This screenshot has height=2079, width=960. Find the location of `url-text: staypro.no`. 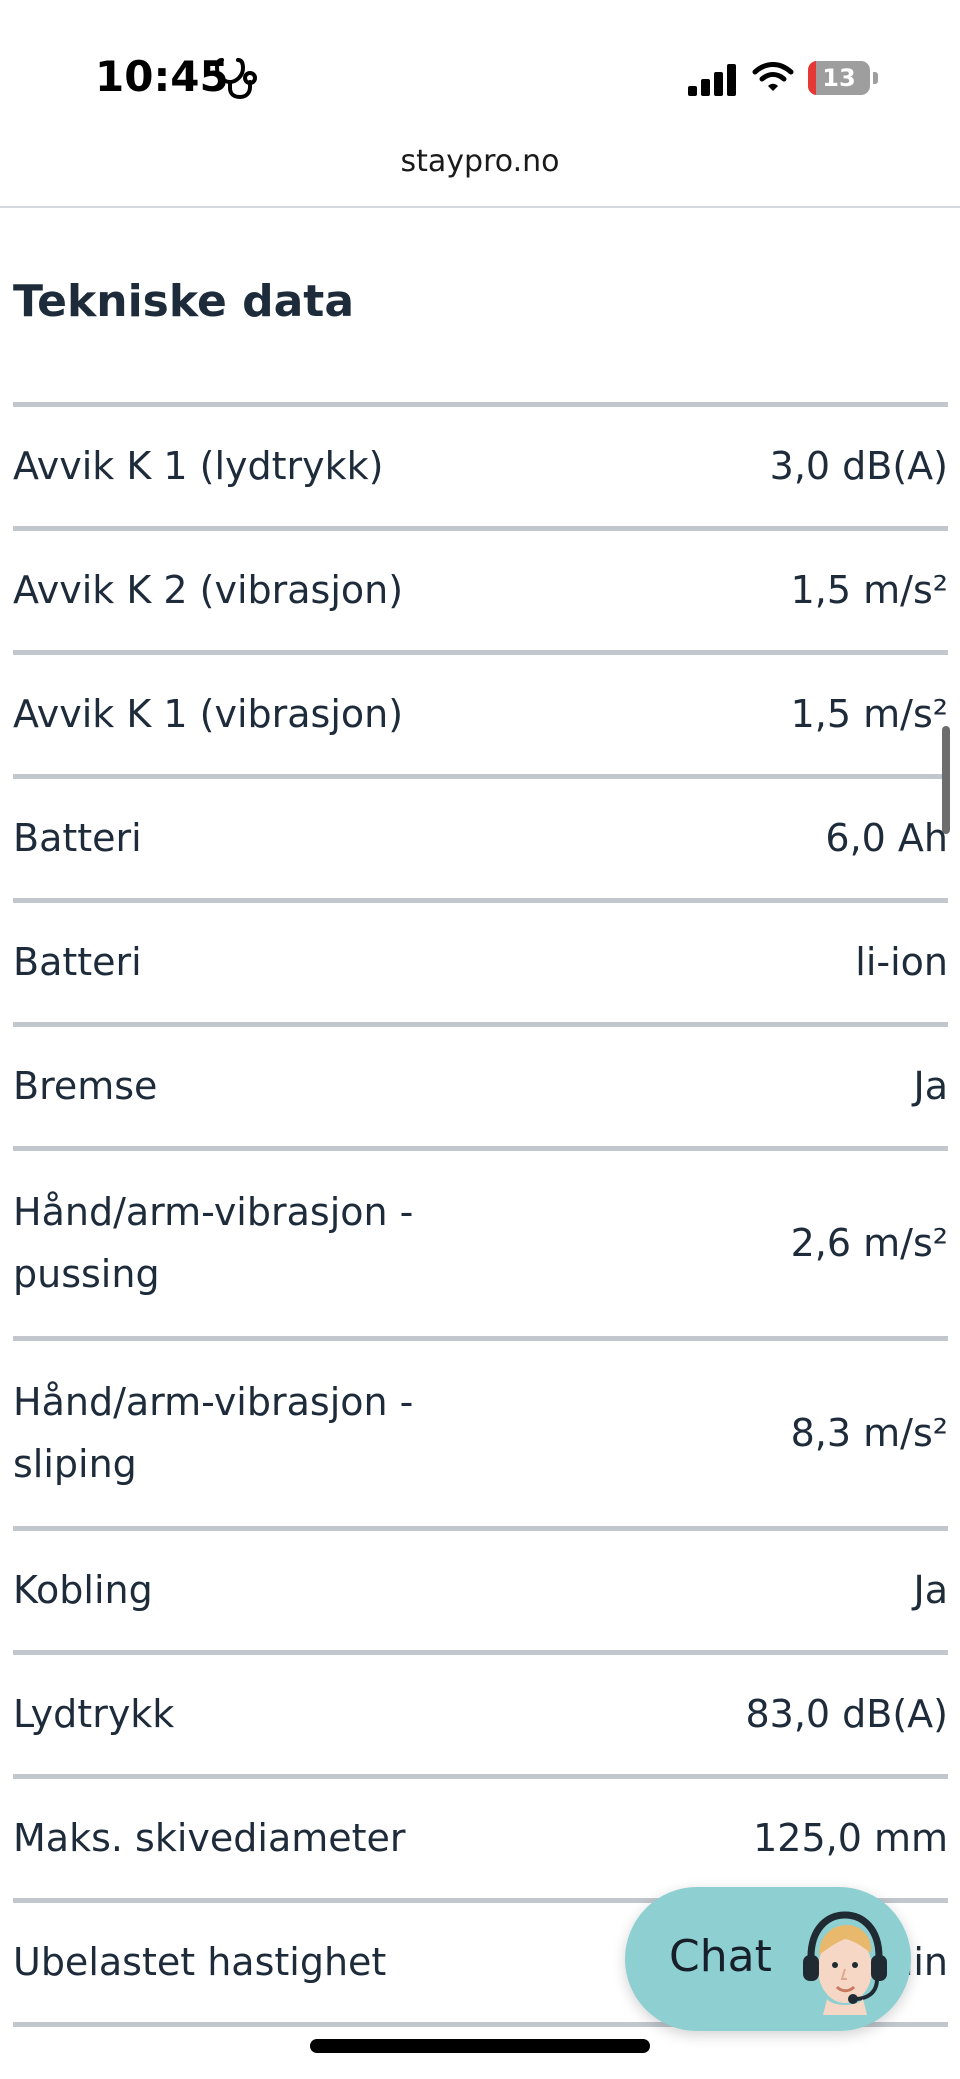

url-text: staypro.no is located at coordinates (480, 161).